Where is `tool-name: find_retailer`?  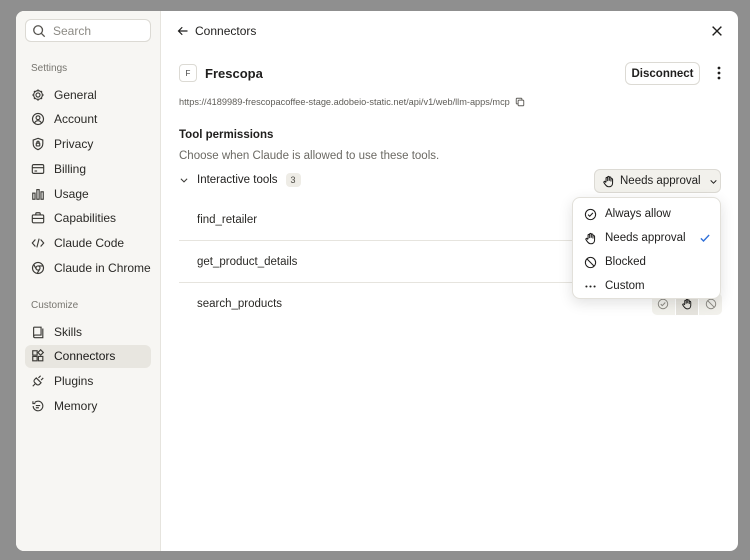
tool-name: find_retailer is located at coordinates (227, 219).